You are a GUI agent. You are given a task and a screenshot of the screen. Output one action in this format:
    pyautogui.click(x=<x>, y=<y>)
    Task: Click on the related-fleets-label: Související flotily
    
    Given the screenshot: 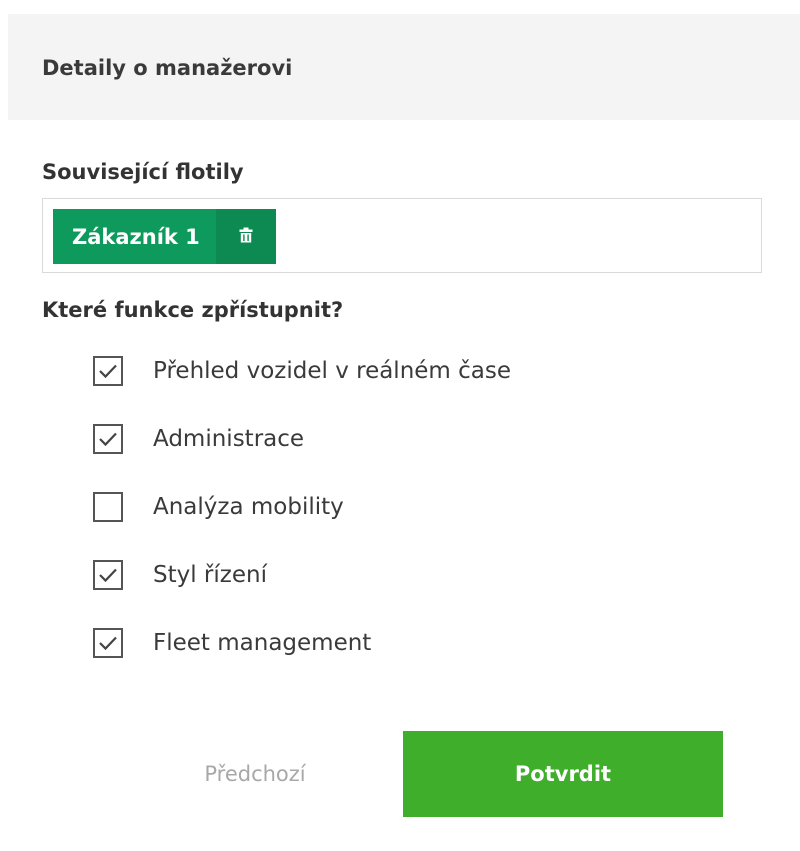 What is the action you would take?
    pyautogui.click(x=143, y=172)
    